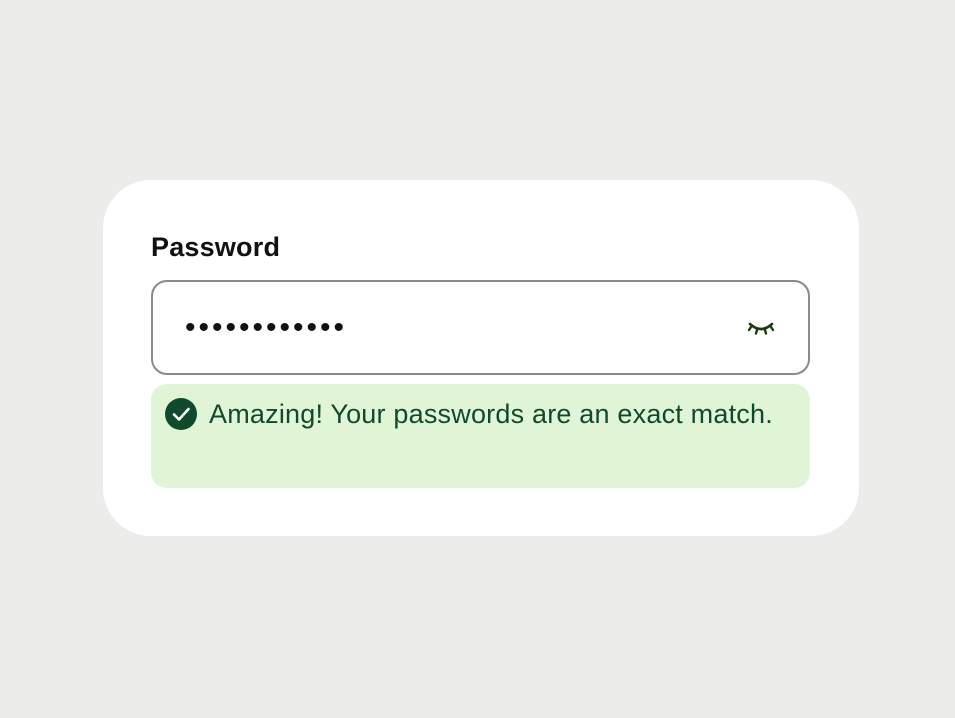 This screenshot has height=718, width=955. What do you see at coordinates (266, 327) in the screenshot?
I see `password-masked-value: ••••••••••••` at bounding box center [266, 327].